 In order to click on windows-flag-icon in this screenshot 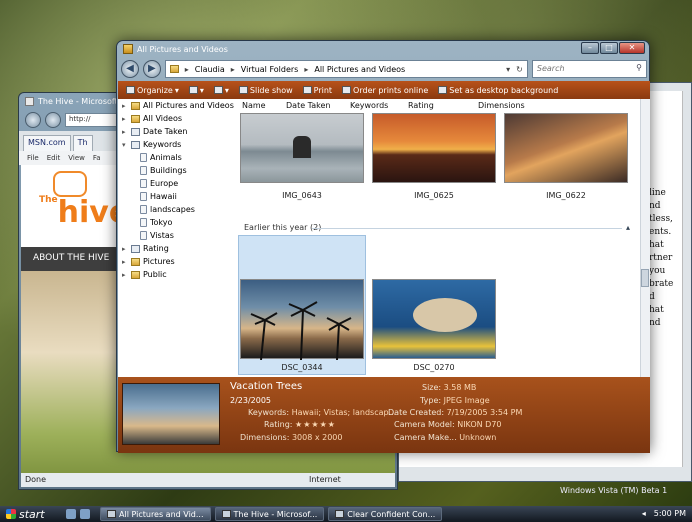, I will do `click(11, 514)`.